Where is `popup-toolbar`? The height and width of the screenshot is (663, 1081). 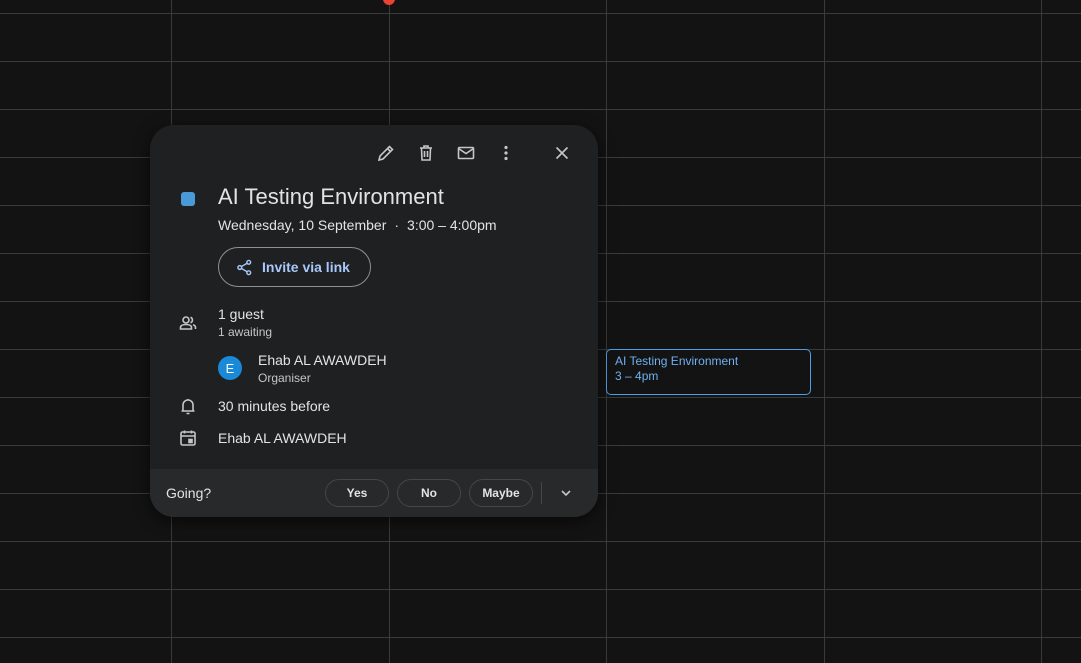
popup-toolbar is located at coordinates (474, 153).